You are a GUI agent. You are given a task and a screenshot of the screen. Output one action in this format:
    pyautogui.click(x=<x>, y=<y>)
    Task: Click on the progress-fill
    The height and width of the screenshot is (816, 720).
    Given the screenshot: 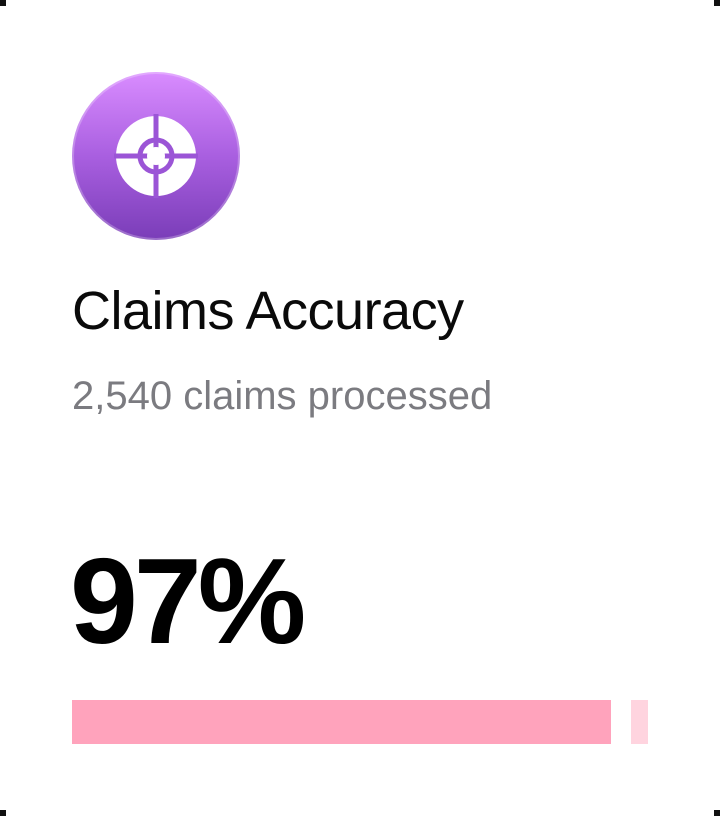 What is the action you would take?
    pyautogui.click(x=341, y=722)
    